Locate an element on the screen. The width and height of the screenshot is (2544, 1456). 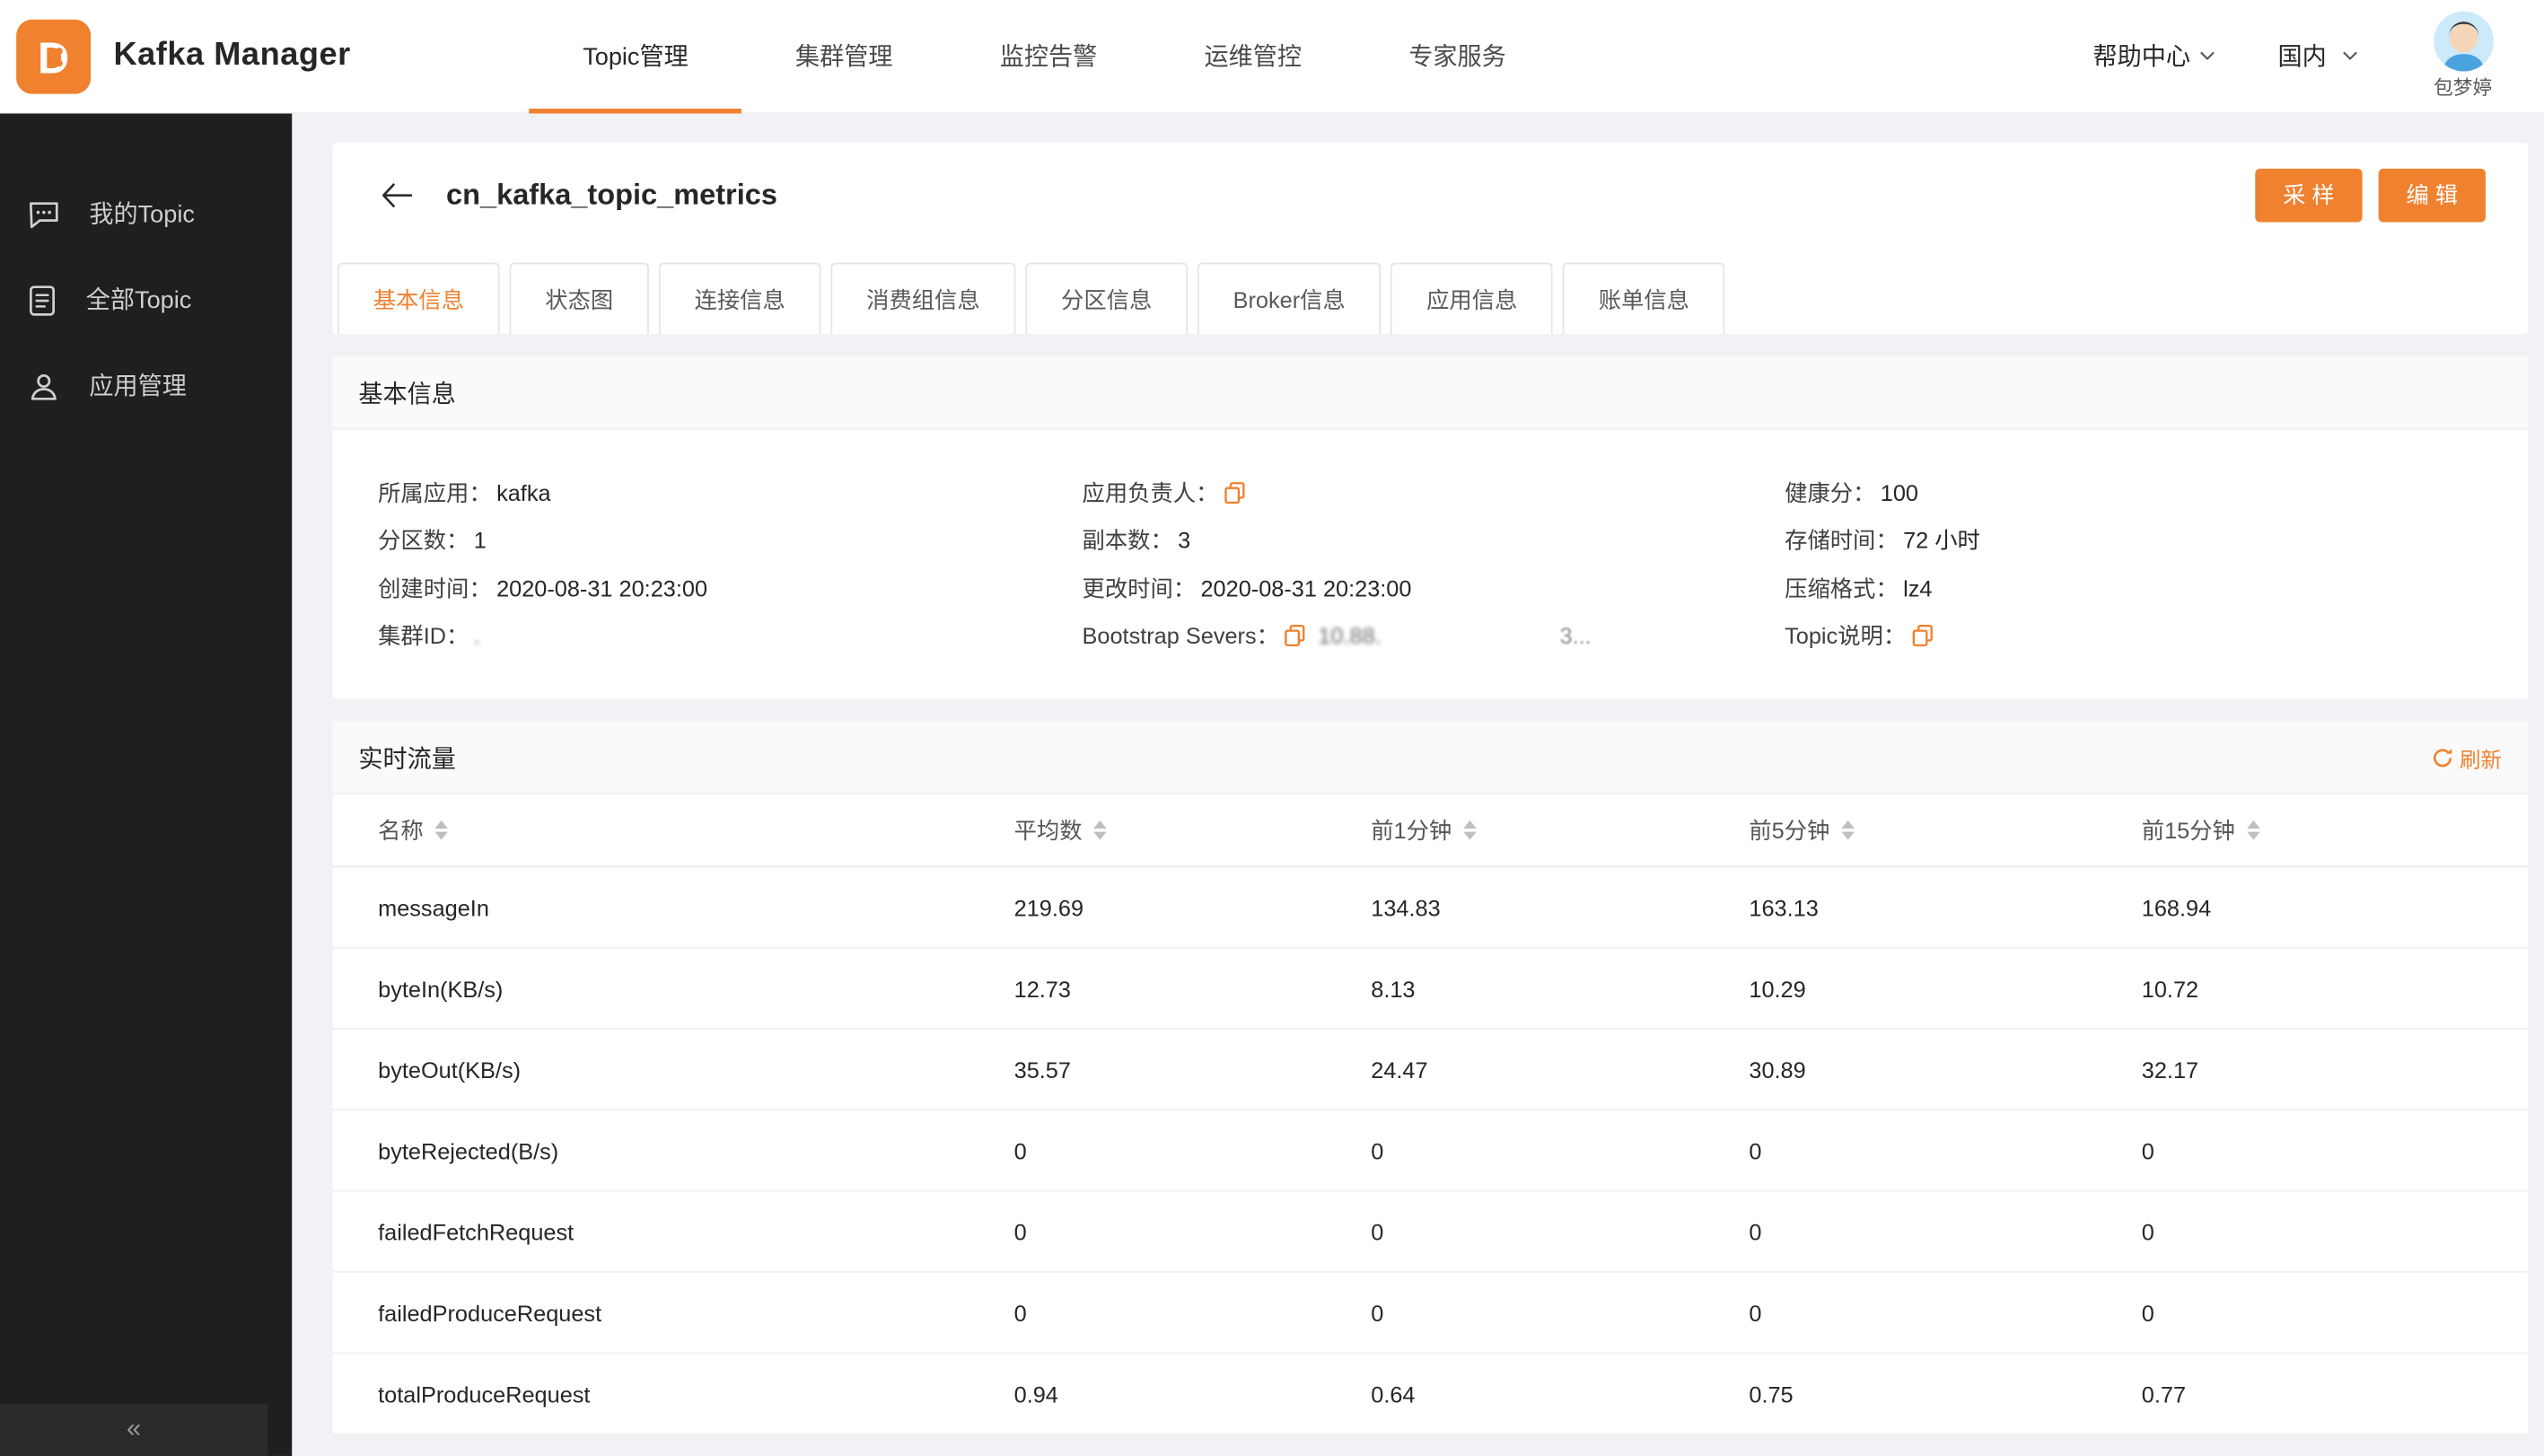
col-average: 平均数 is located at coordinates (1193, 830).